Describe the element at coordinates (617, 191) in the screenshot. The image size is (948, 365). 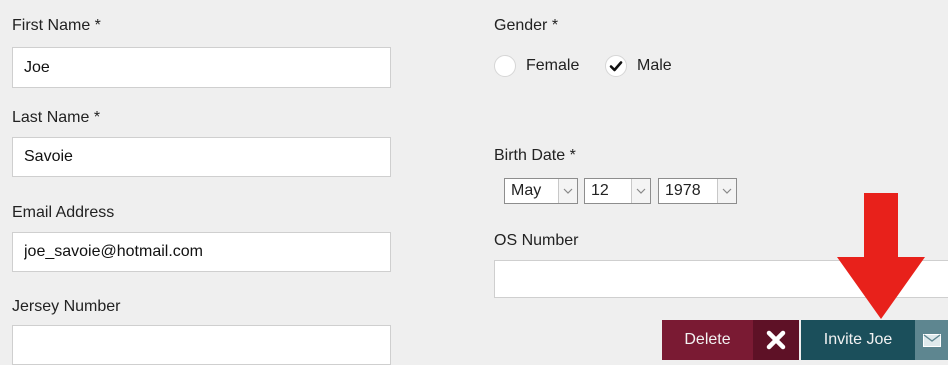
I see `birth-day-select: 12` at that location.